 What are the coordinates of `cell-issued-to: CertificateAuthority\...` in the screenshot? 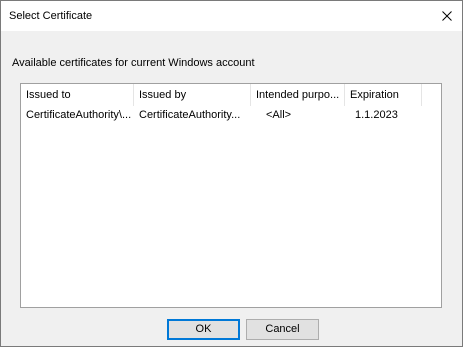 It's located at (79, 115).